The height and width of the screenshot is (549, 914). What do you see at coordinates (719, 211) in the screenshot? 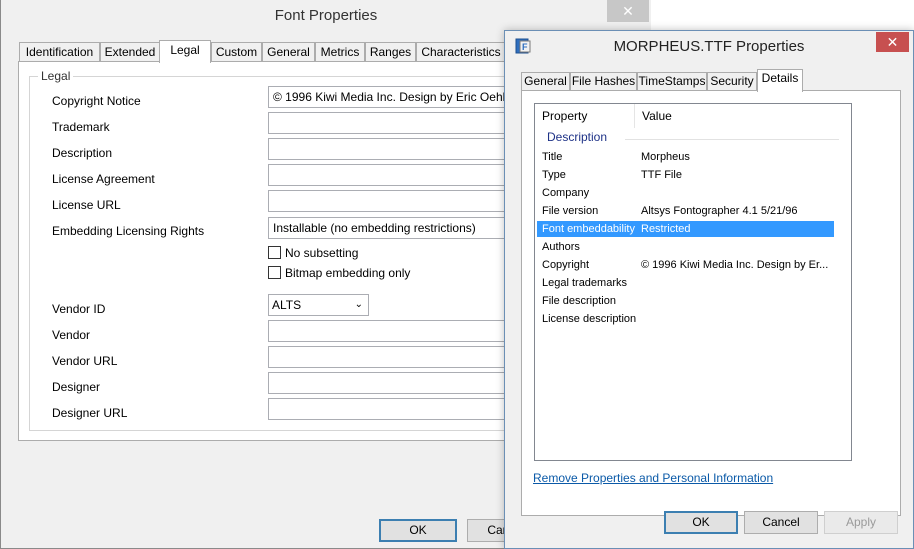
I see `property-value: Altsys Fontographer 4.1 5/21/96` at bounding box center [719, 211].